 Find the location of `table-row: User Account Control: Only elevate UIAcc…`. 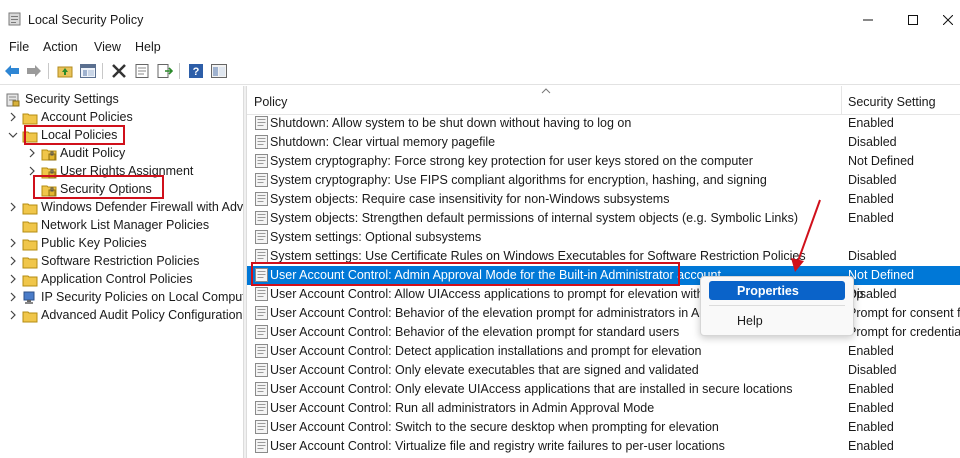

table-row: User Account Control: Only elevate UIAcc… is located at coordinates (603, 389).